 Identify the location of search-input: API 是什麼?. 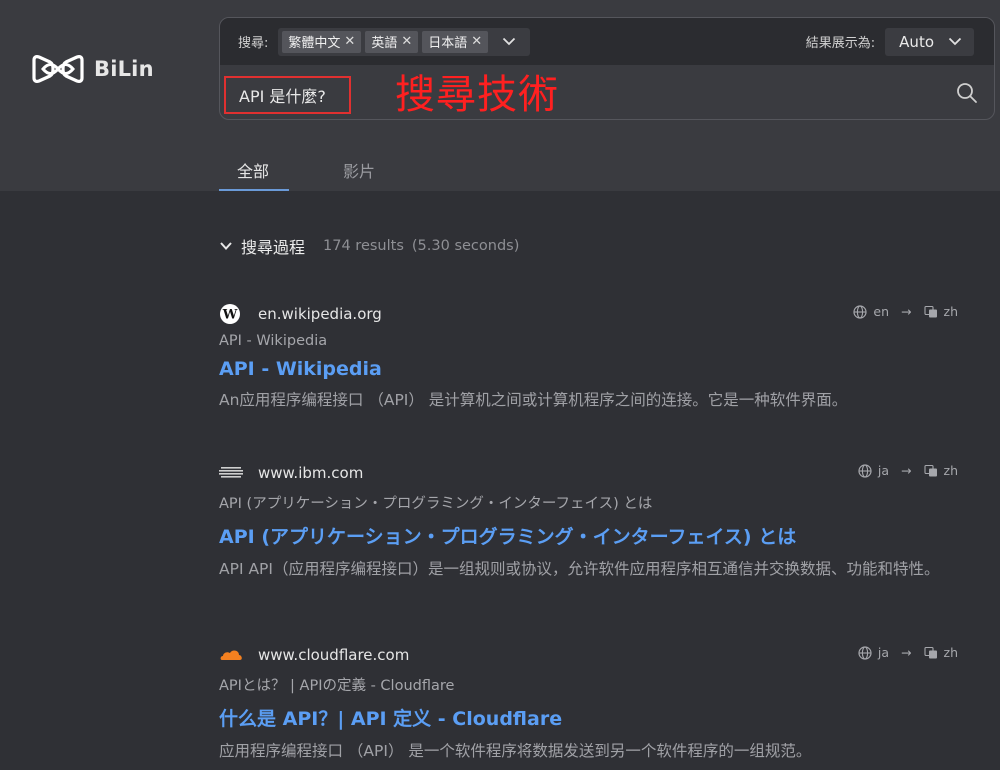
(287, 95).